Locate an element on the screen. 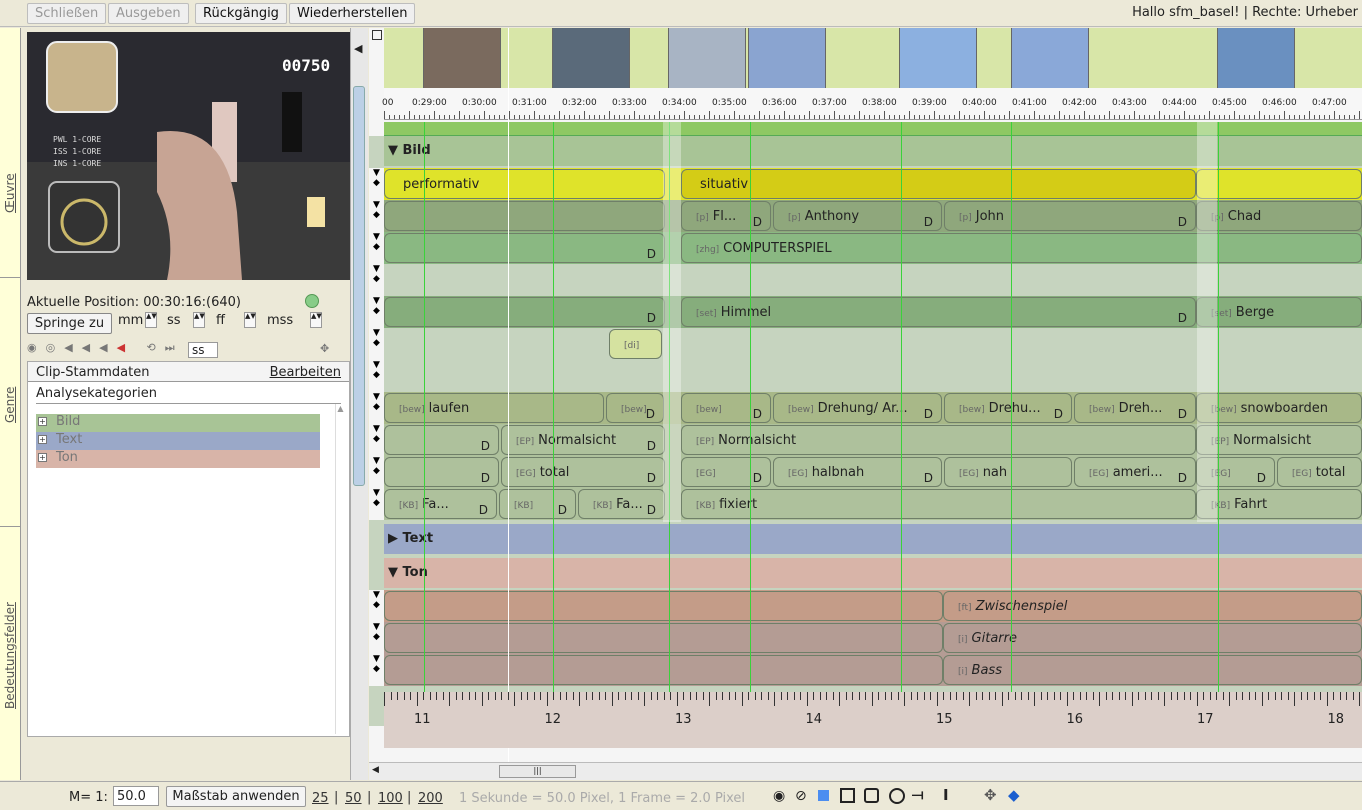 This screenshot has width=1362, height=810. annotation-segment: [p] Anthony D is located at coordinates (857, 216).